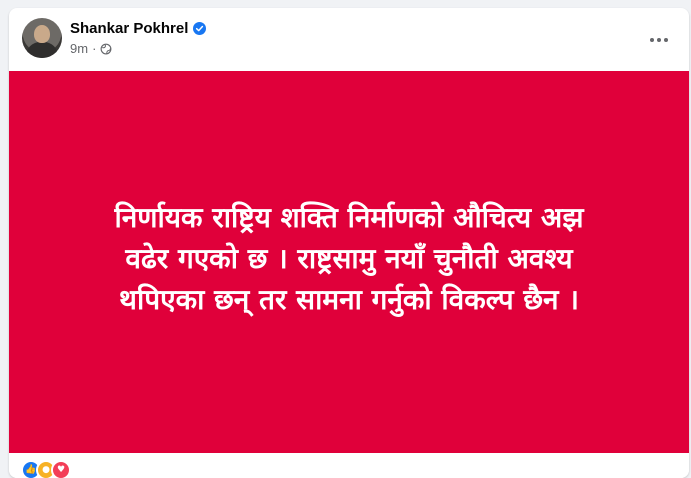  Describe the element at coordinates (200, 28) in the screenshot. I see `verified-badge-icon` at that location.